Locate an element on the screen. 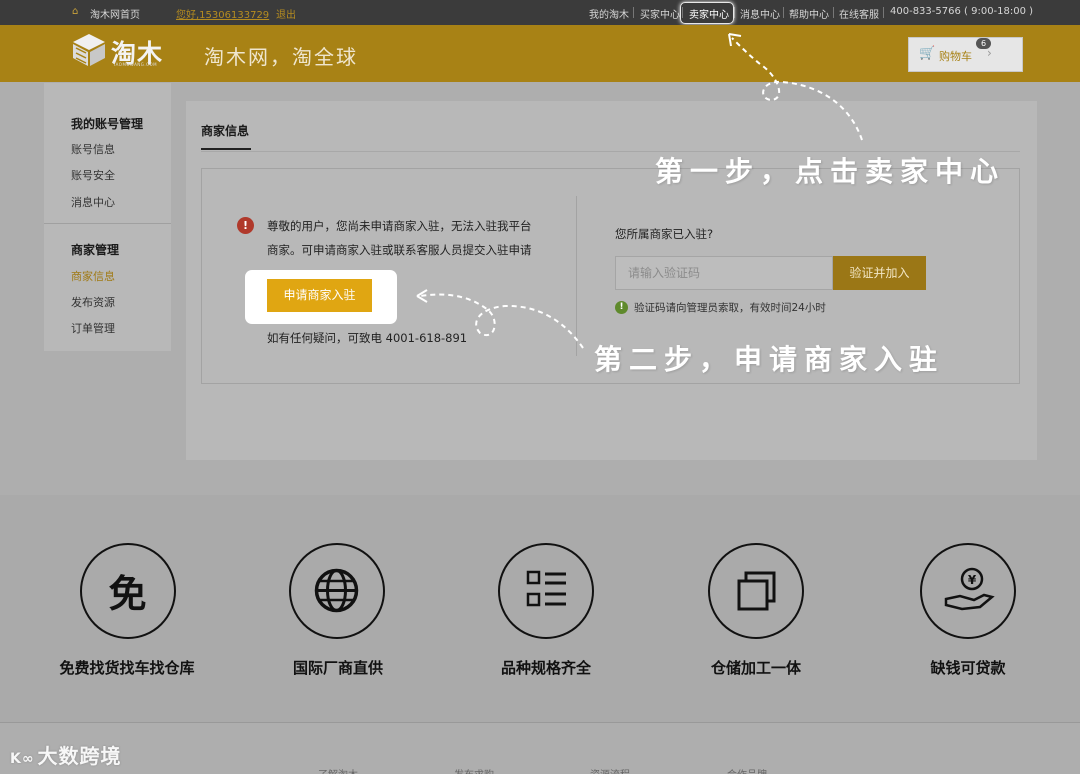 This screenshot has width=1080, height=774. watermark-text: K∞ 大数跨境 is located at coordinates (66, 756).